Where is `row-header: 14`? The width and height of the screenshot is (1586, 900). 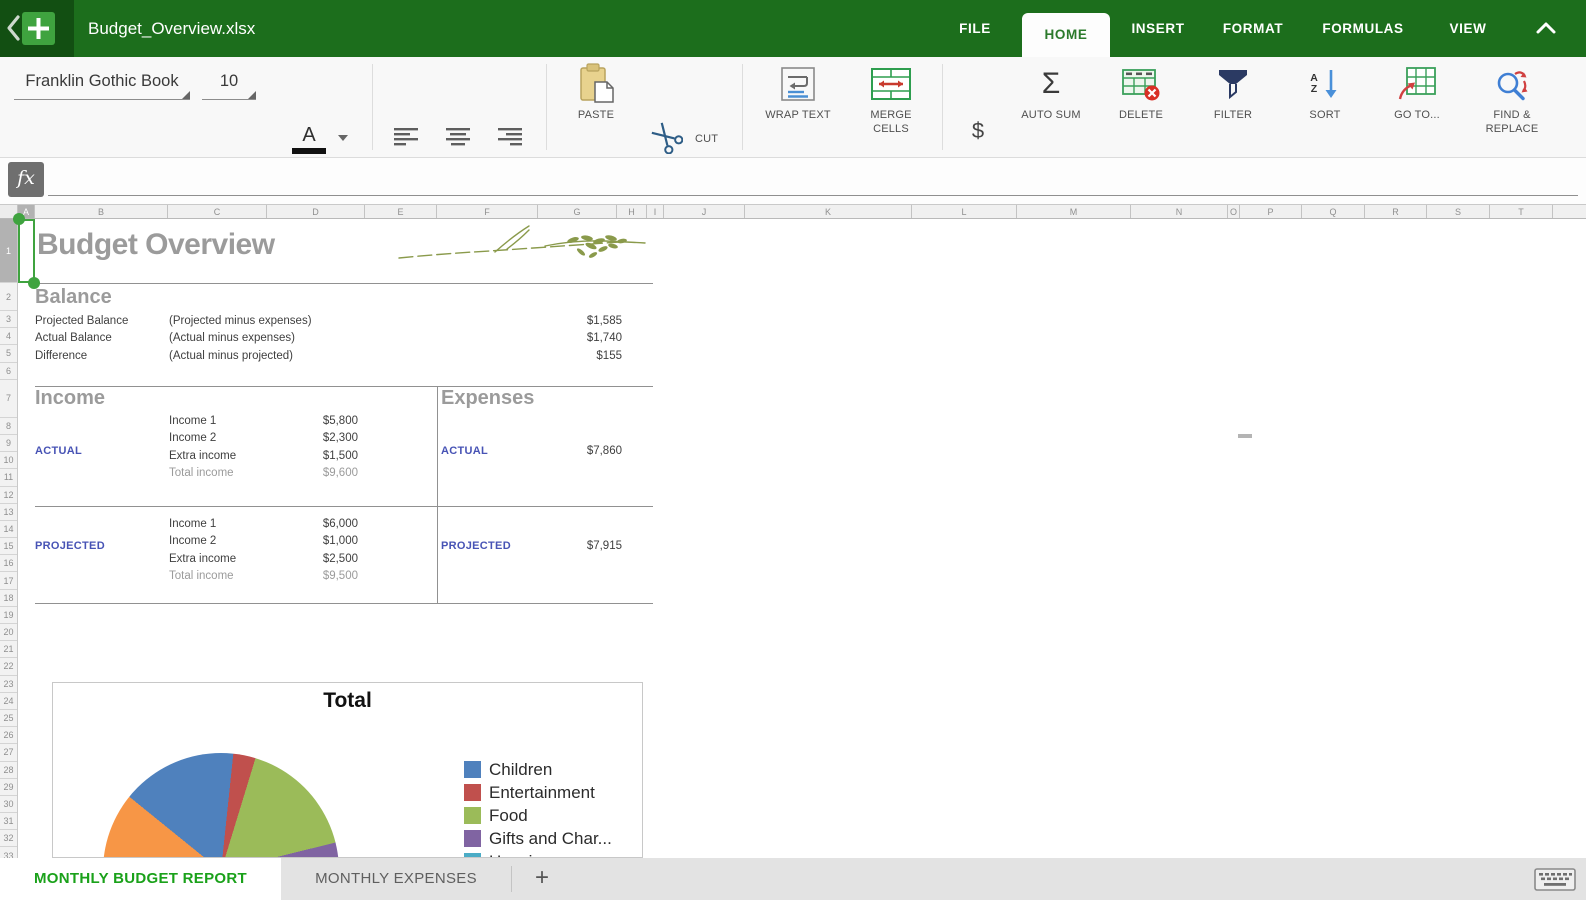 row-header: 14 is located at coordinates (8, 529).